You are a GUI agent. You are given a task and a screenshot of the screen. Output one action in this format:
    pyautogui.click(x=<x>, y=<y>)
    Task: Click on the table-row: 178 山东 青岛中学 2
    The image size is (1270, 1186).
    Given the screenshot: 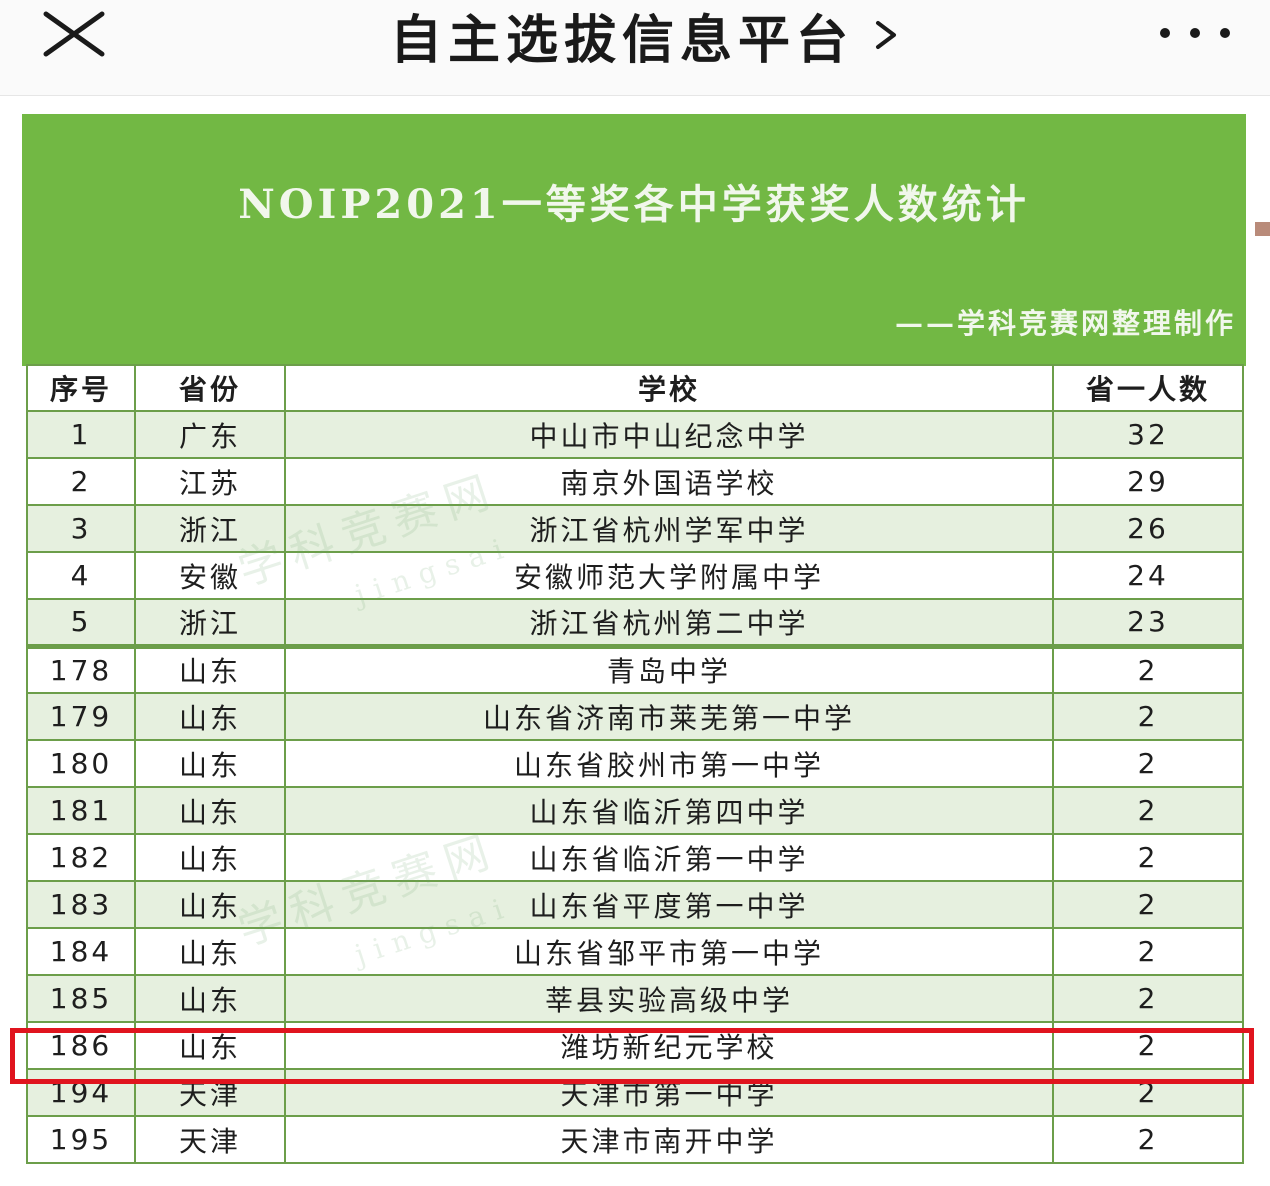 What is the action you would take?
    pyautogui.click(x=635, y=668)
    